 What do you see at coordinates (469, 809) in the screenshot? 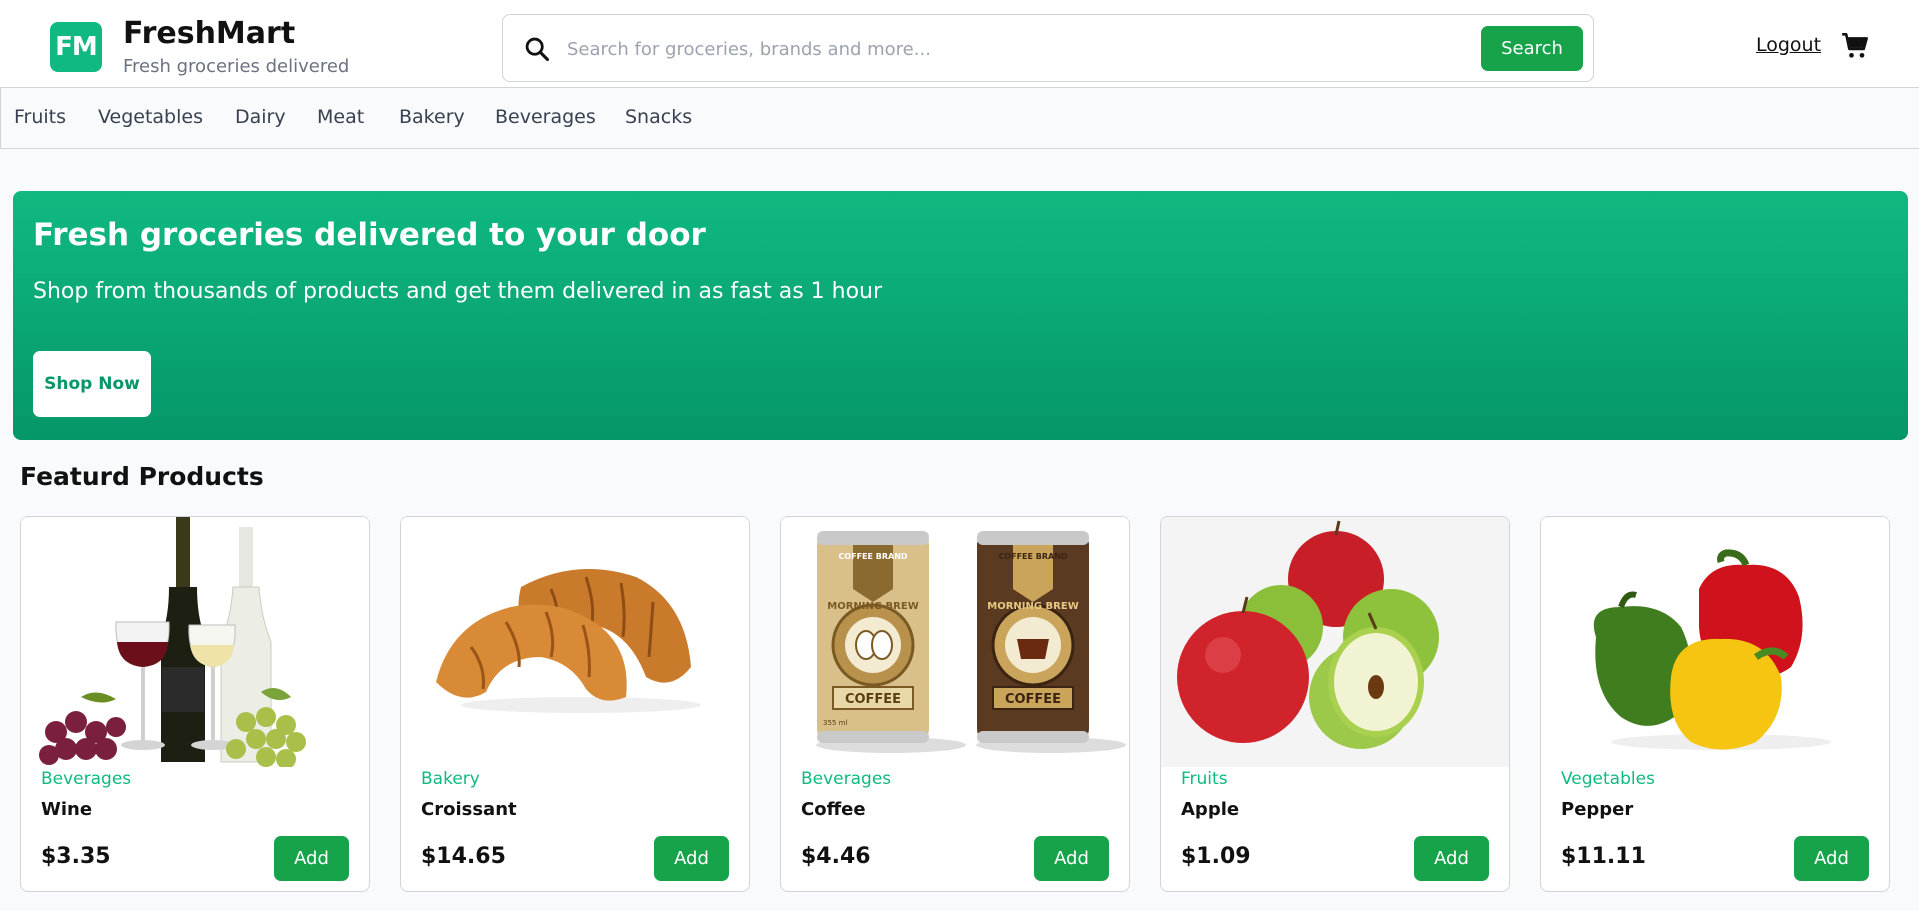
I see `product-name: Croissant` at bounding box center [469, 809].